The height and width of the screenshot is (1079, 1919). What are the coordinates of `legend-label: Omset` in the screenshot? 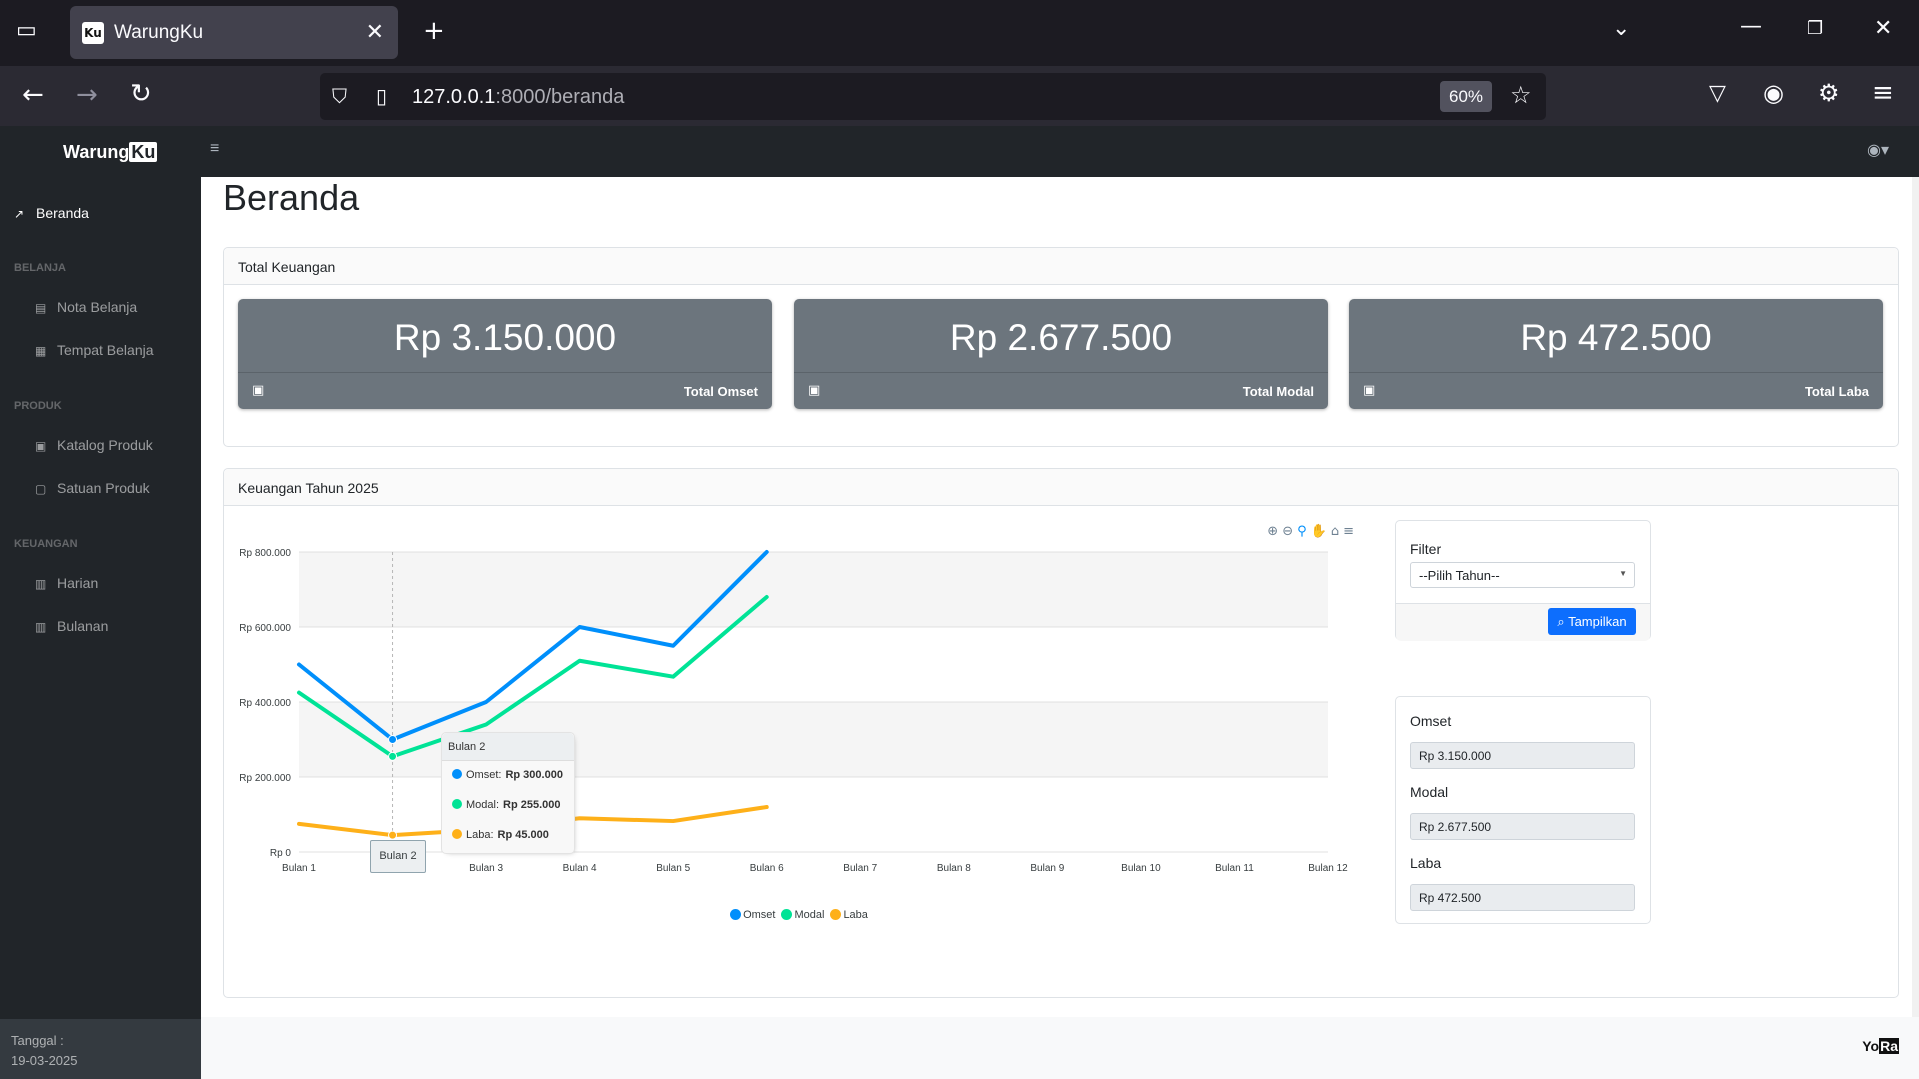 It's located at (759, 915).